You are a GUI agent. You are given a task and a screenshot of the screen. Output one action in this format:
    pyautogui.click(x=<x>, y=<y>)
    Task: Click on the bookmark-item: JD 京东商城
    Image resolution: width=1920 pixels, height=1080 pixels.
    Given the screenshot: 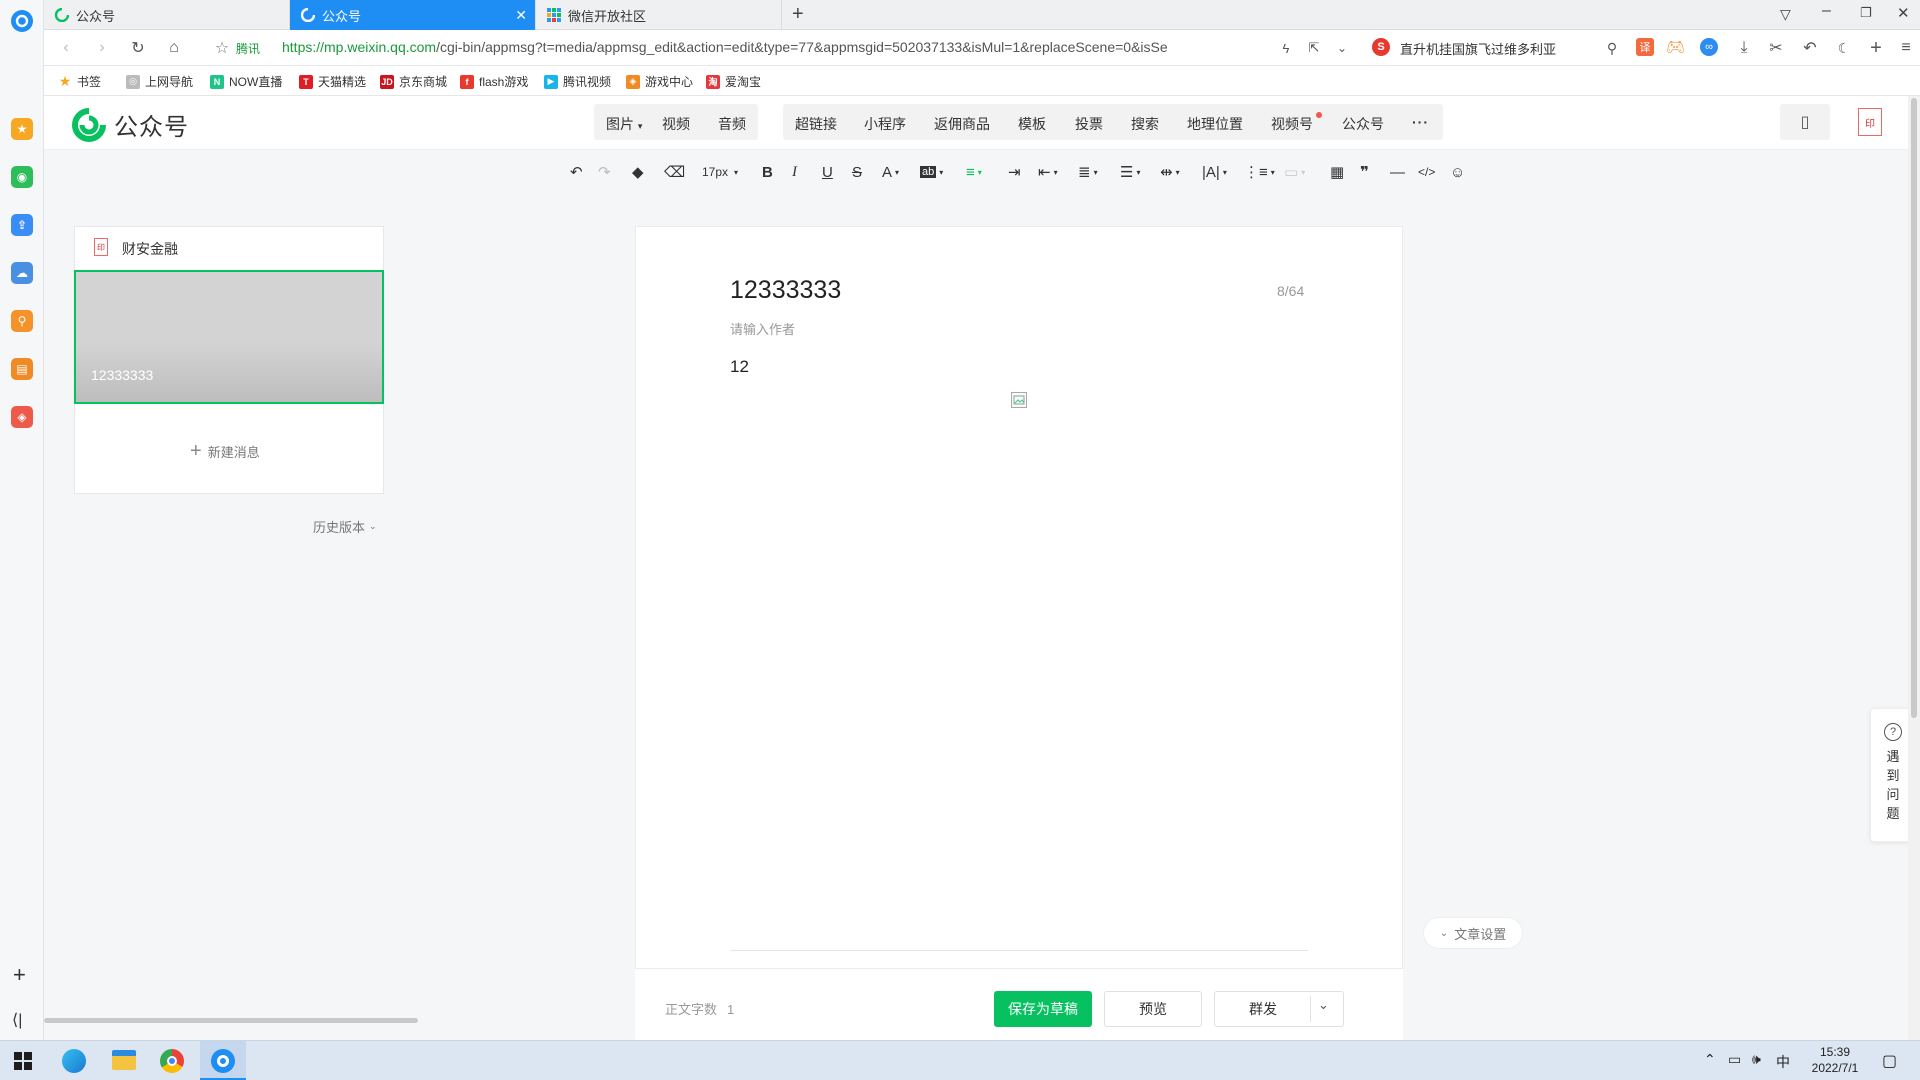 What is the action you would take?
    pyautogui.click(x=413, y=81)
    